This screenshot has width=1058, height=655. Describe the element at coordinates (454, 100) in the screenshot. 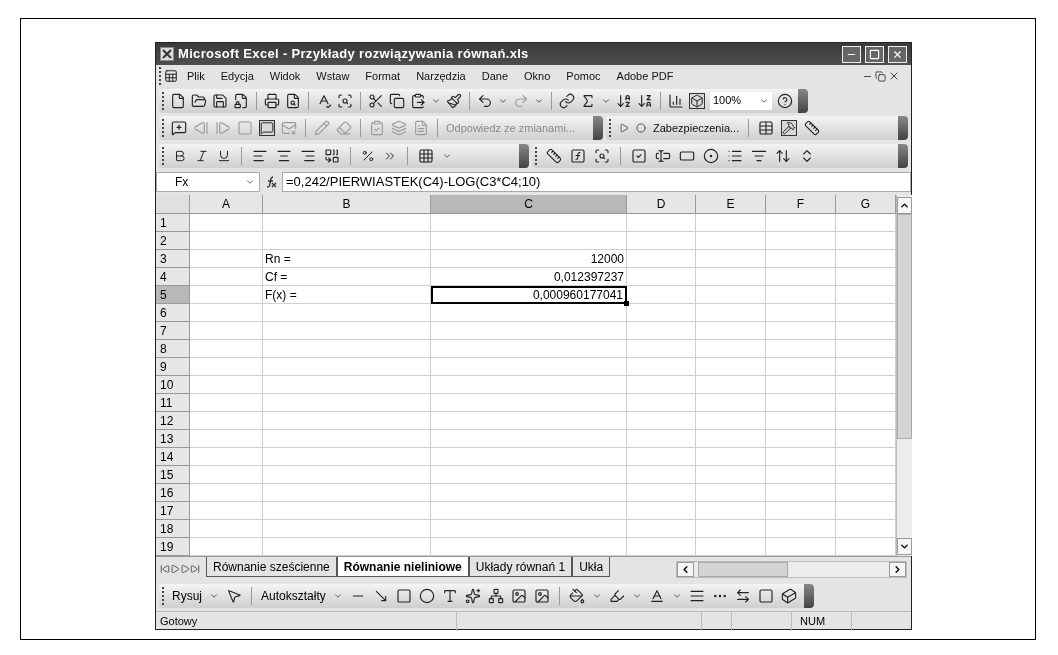

I see `paintbrush-icon` at that location.